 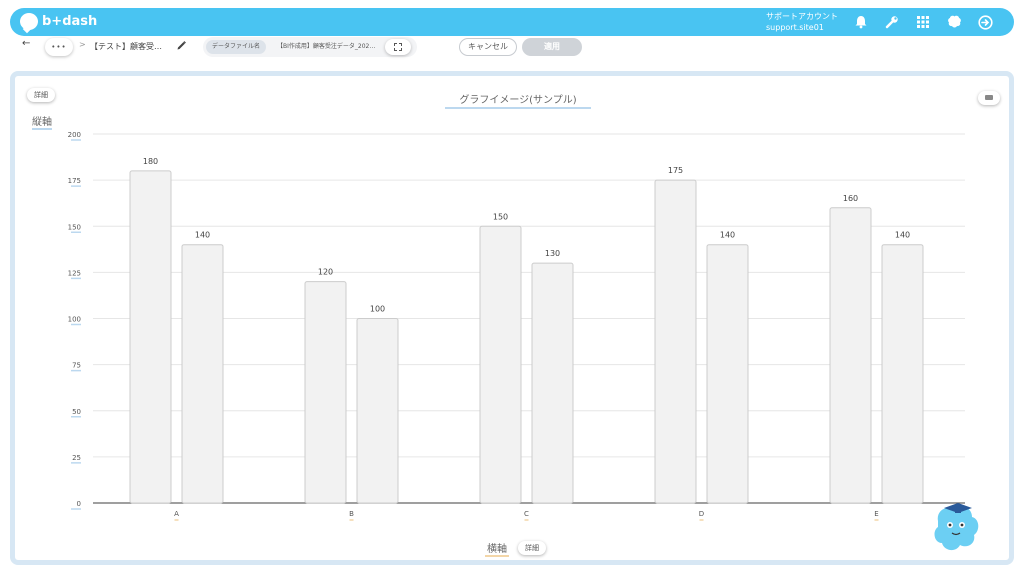 What do you see at coordinates (76, 366) in the screenshot?
I see `y-tick-label: 75` at bounding box center [76, 366].